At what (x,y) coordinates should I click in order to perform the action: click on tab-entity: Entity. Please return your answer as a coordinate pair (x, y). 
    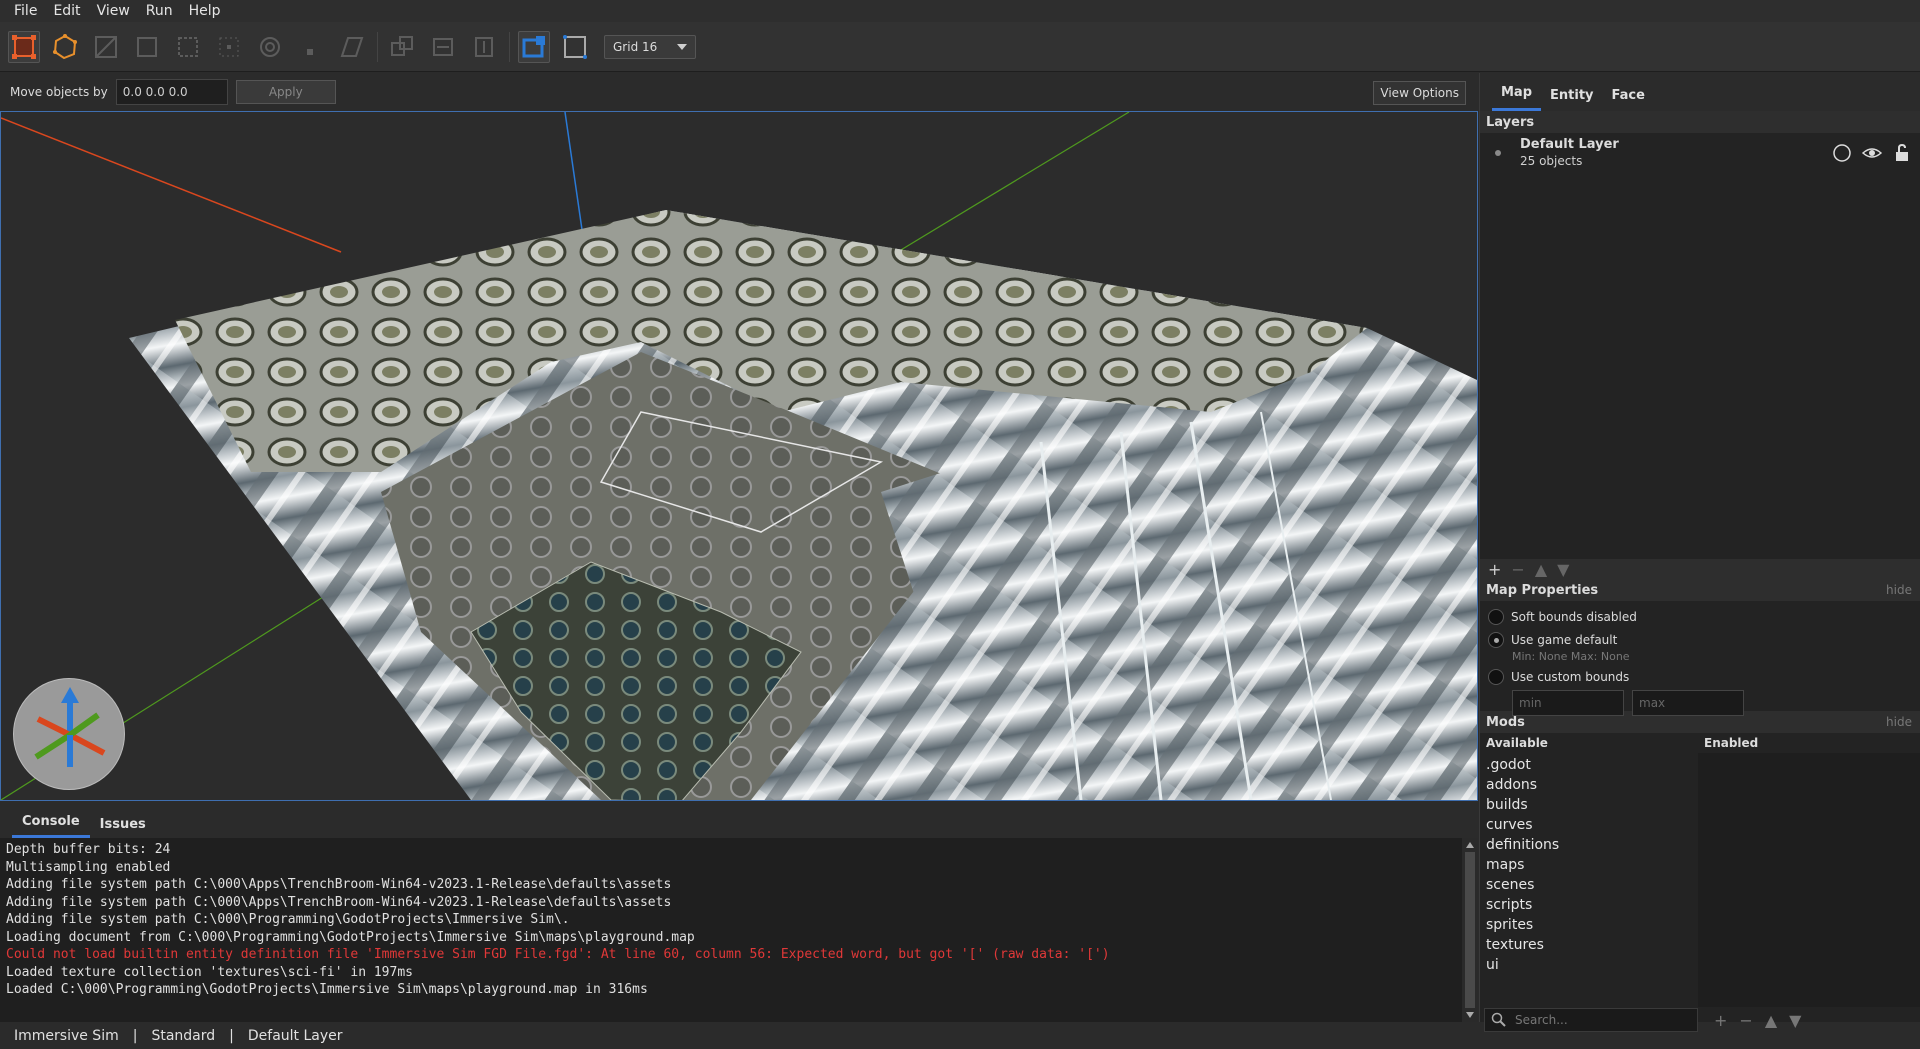
    Looking at the image, I should click on (1572, 99).